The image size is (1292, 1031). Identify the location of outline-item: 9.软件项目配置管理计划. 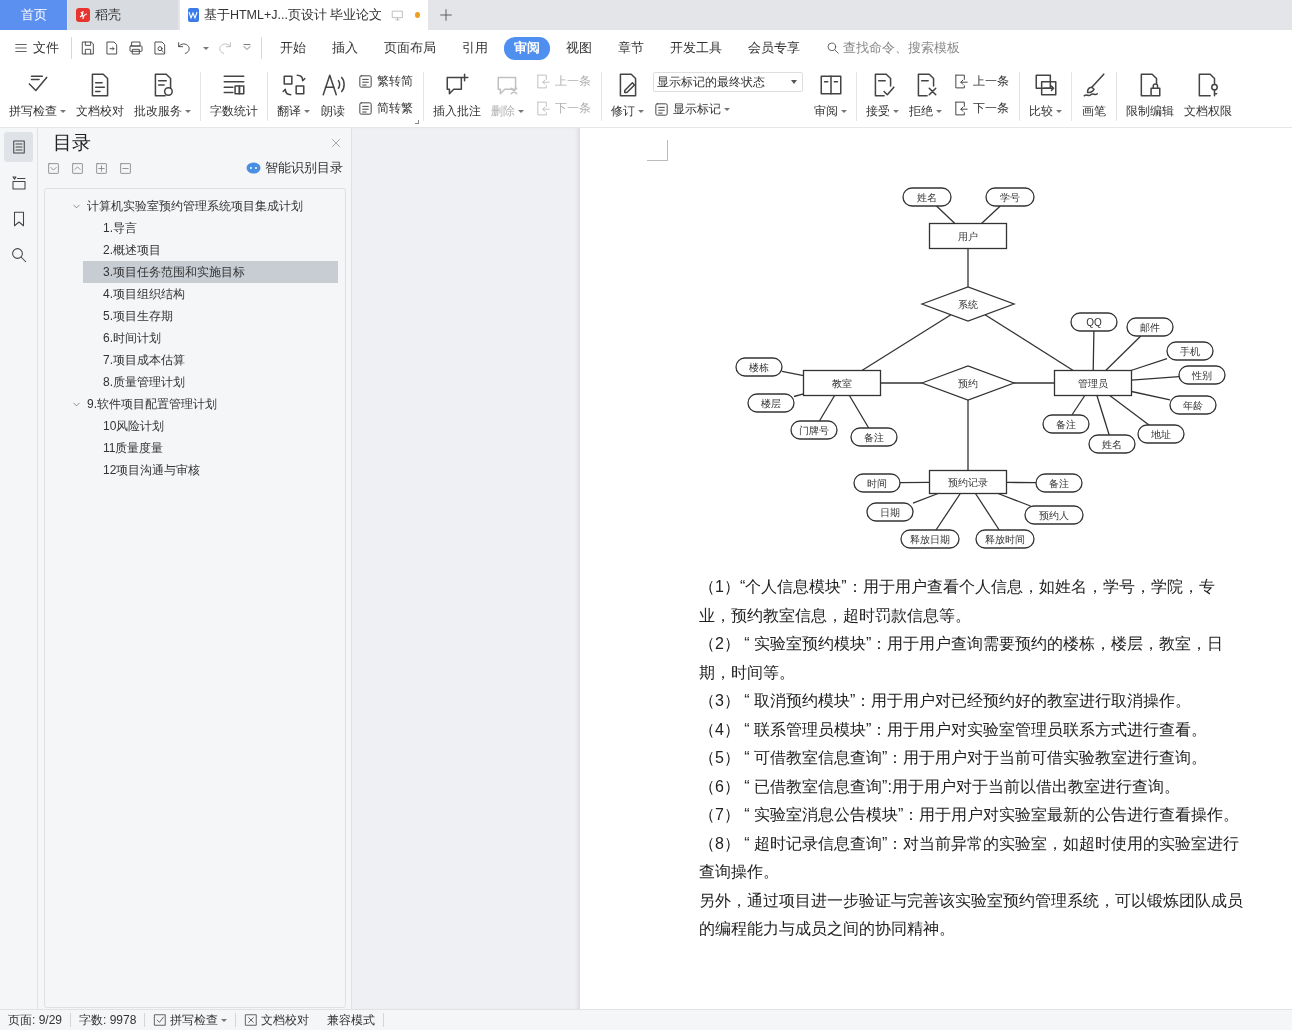
(204, 404).